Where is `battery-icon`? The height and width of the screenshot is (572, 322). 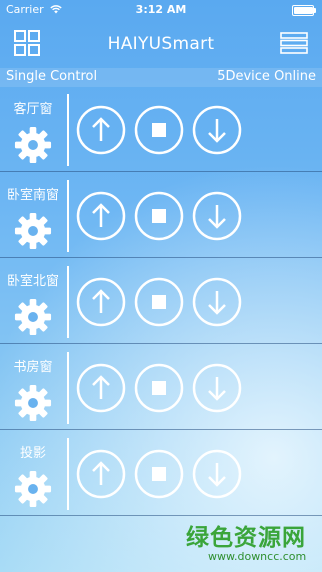
battery-icon is located at coordinates (304, 10).